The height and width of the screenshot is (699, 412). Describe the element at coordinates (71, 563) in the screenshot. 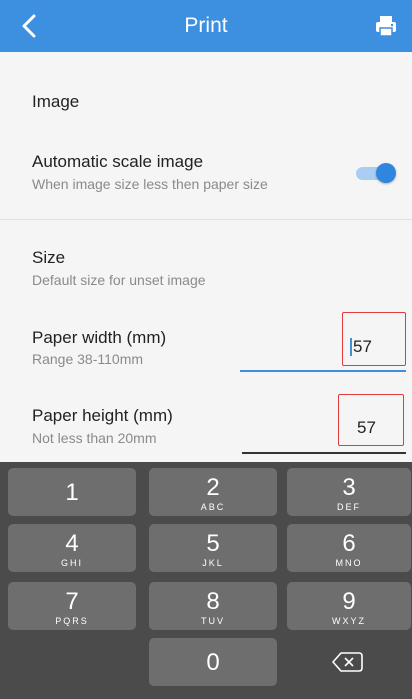

I see `key-letters: GHI` at that location.